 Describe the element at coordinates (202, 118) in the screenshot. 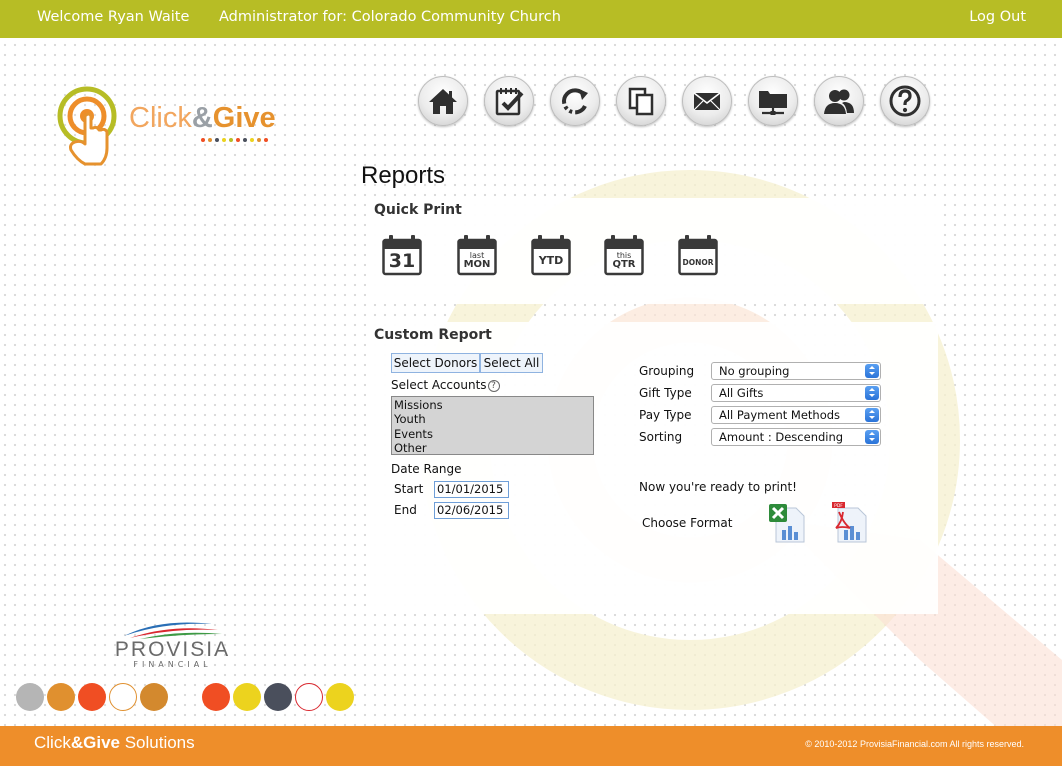

I see `logo-wordmark: Click&Give` at that location.